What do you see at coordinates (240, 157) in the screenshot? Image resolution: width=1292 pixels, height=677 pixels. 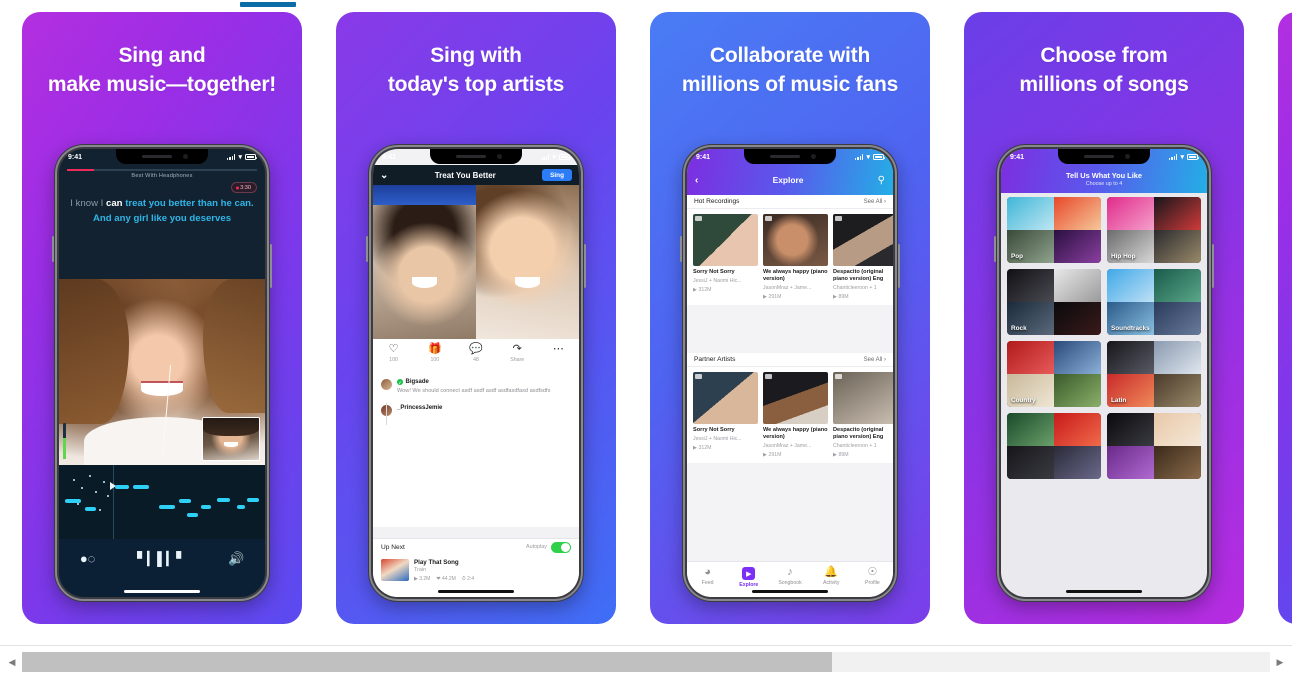 I see `wifi-icon: ▾` at bounding box center [240, 157].